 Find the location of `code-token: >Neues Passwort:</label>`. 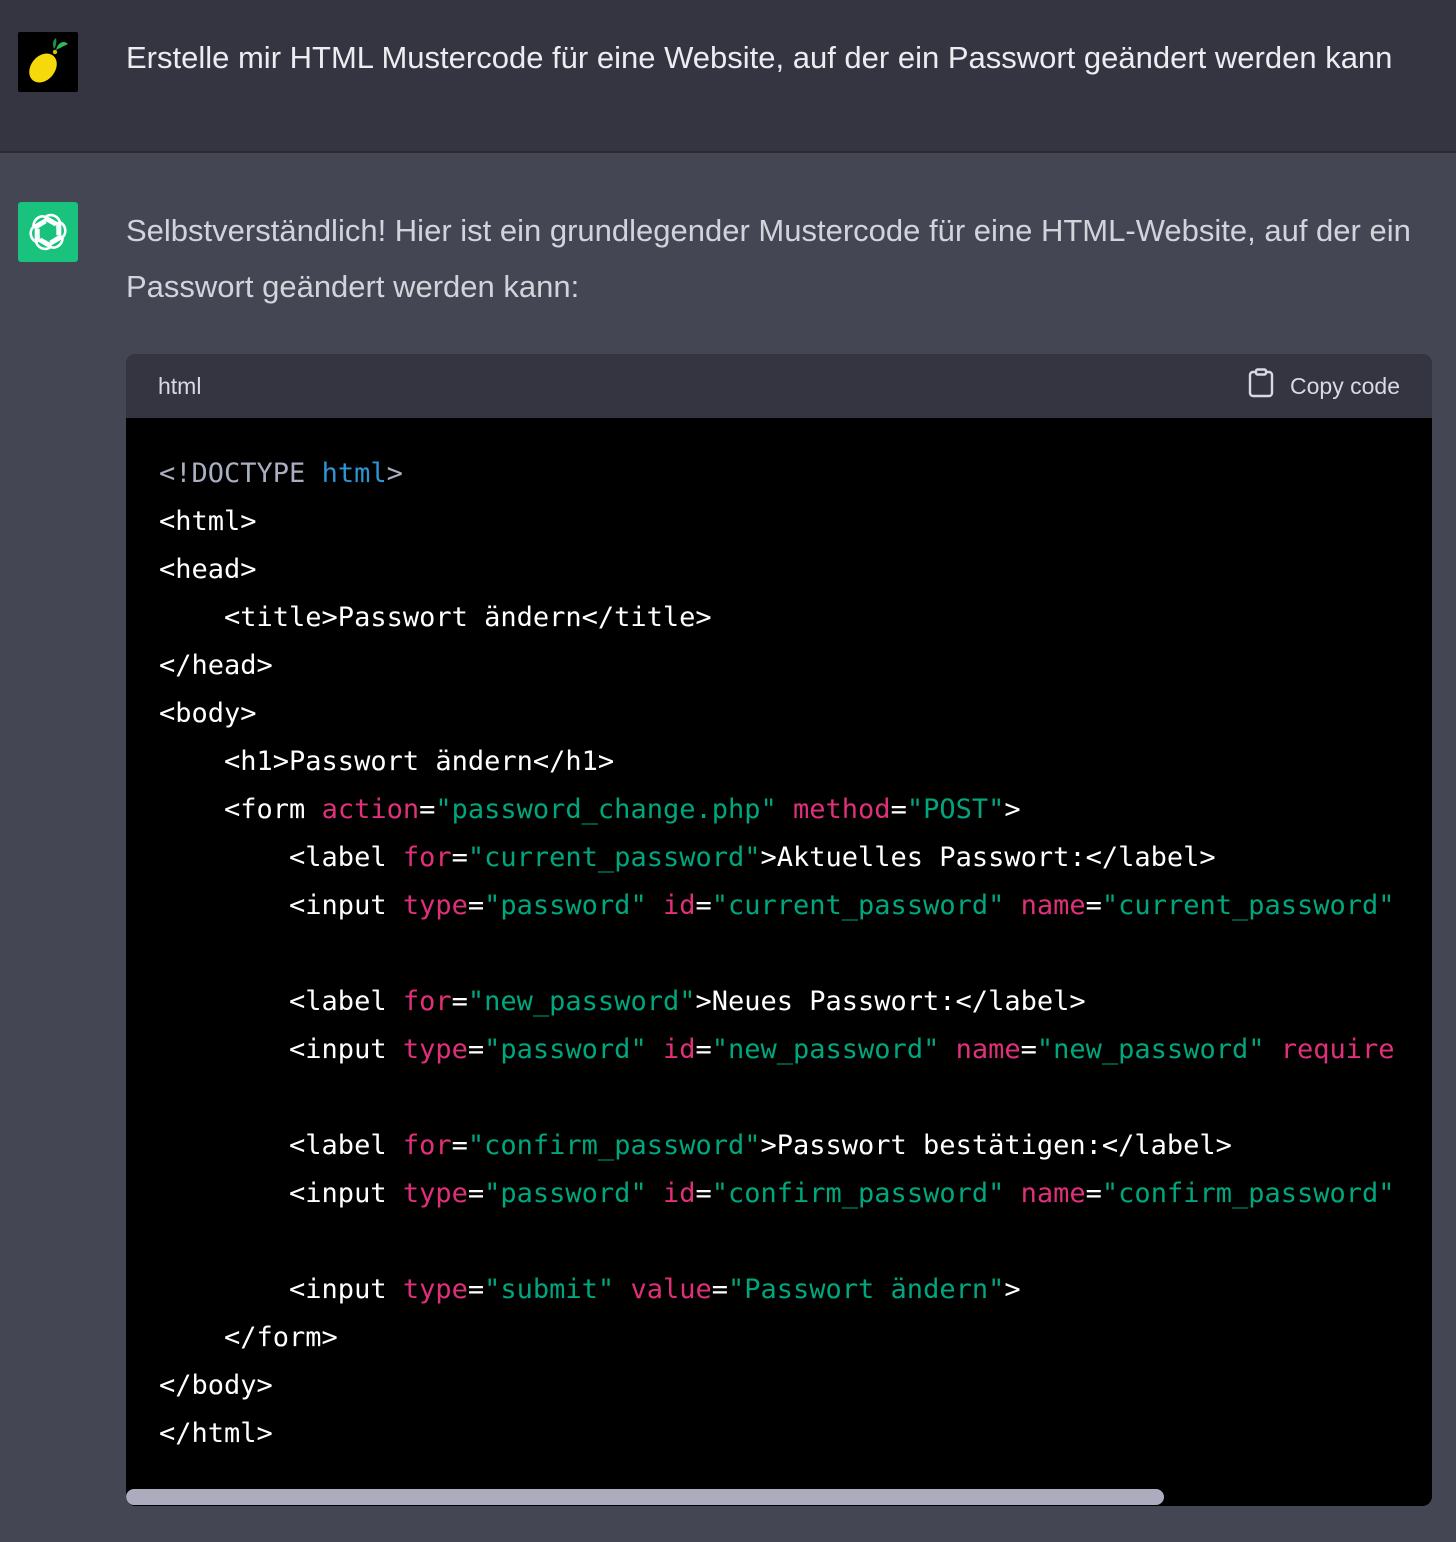

code-token: >Neues Passwort:</label> is located at coordinates (890, 1001).